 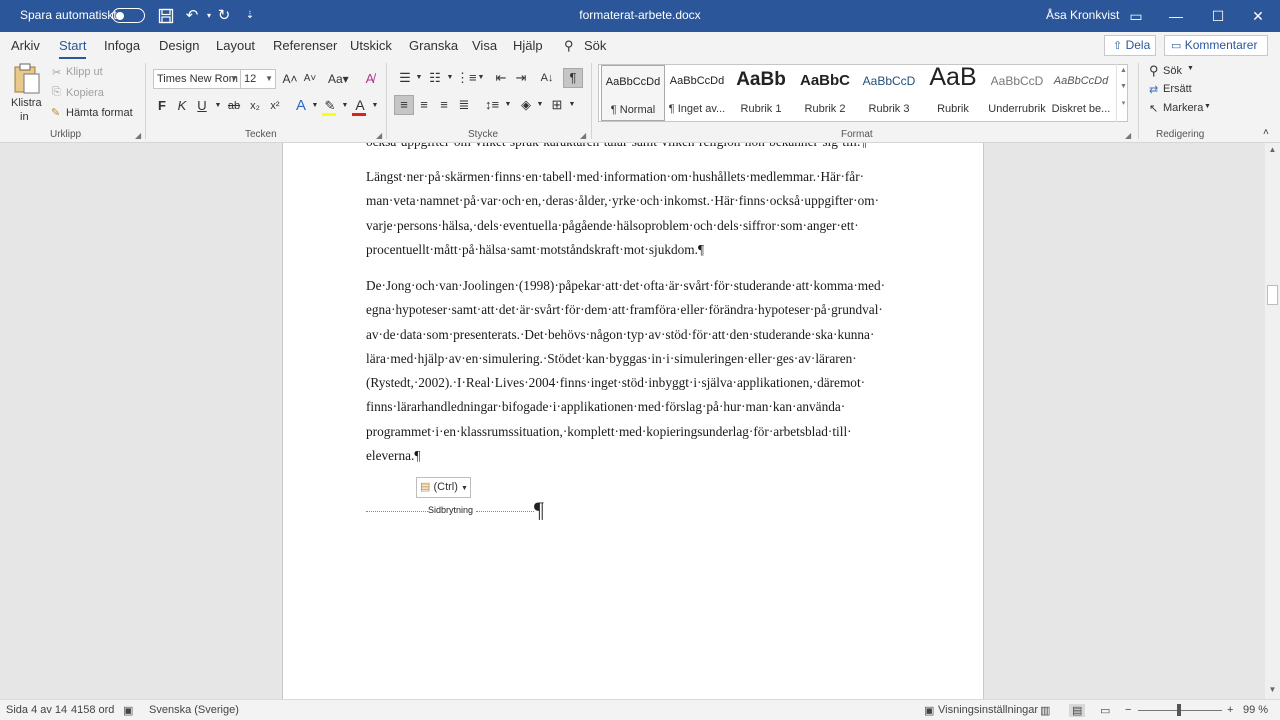 I want to click on shrink-font-icon: A˅, so click(x=310, y=79).